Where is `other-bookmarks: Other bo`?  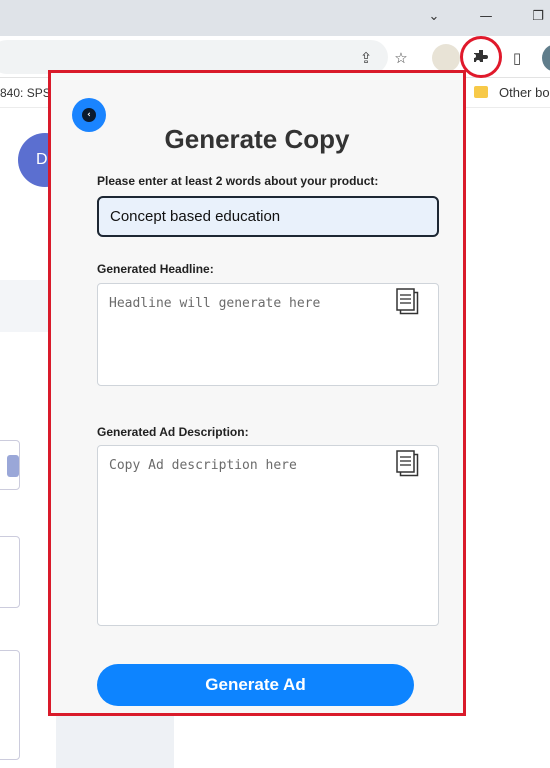 other-bookmarks: Other bo is located at coordinates (524, 92).